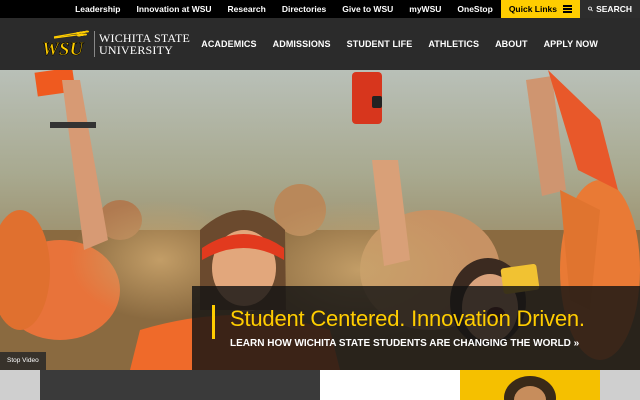 The width and height of the screenshot is (640, 400). What do you see at coordinates (97, 9) in the screenshot?
I see `utility-link-leadership: Leadership` at bounding box center [97, 9].